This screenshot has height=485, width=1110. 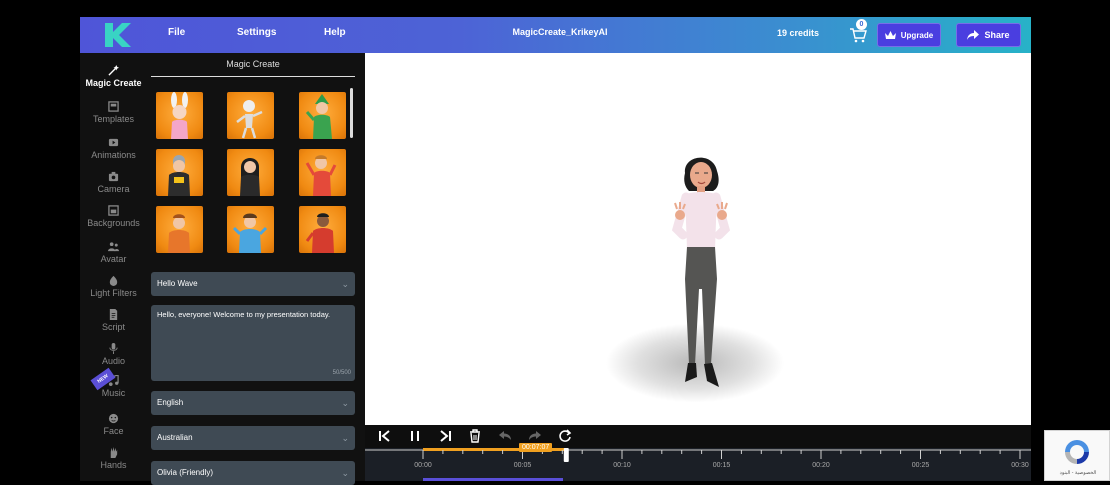 I want to click on nav-label: Music, so click(x=113, y=393).